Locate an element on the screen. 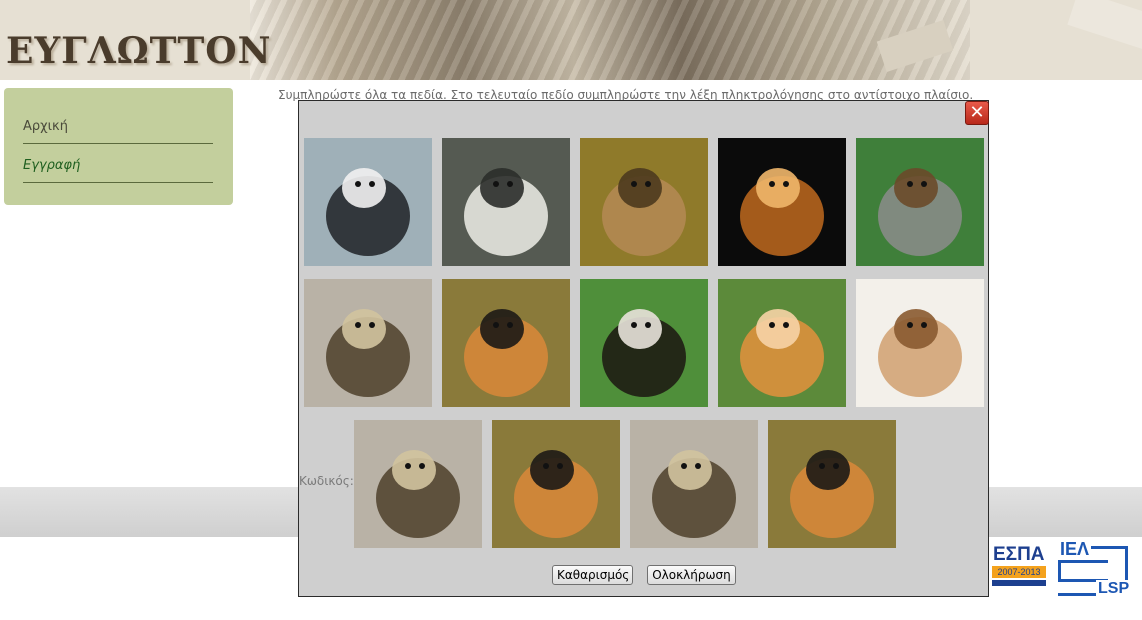 The height and width of the screenshot is (620, 1142). animal-image-tigers is located at coordinates (506, 343).